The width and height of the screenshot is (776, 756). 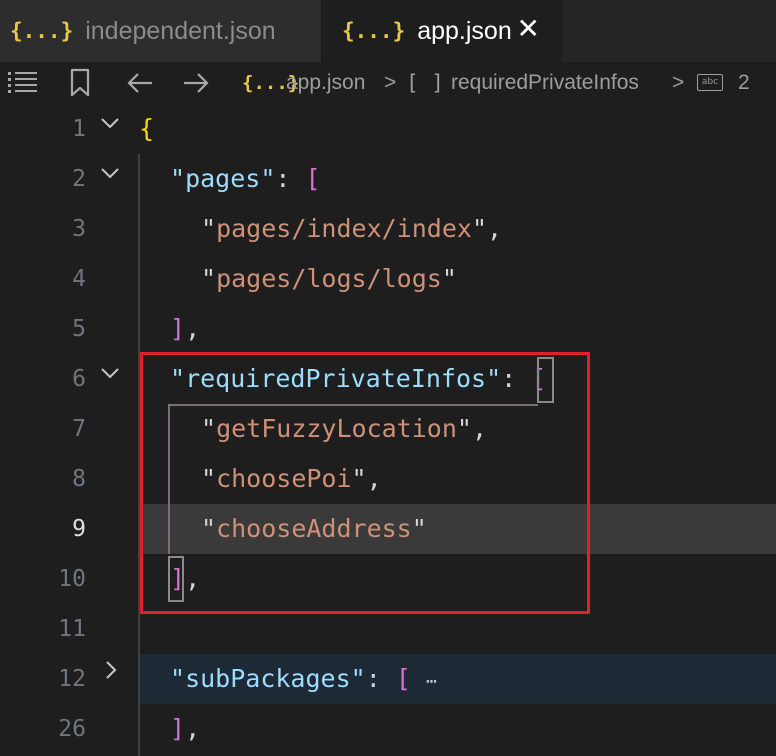 What do you see at coordinates (180, 30) in the screenshot?
I see `tab-label: independent.json` at bounding box center [180, 30].